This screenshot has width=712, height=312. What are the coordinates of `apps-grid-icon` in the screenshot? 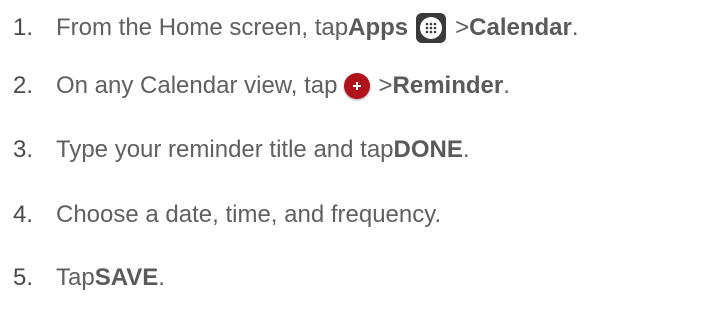 It's located at (431, 28).